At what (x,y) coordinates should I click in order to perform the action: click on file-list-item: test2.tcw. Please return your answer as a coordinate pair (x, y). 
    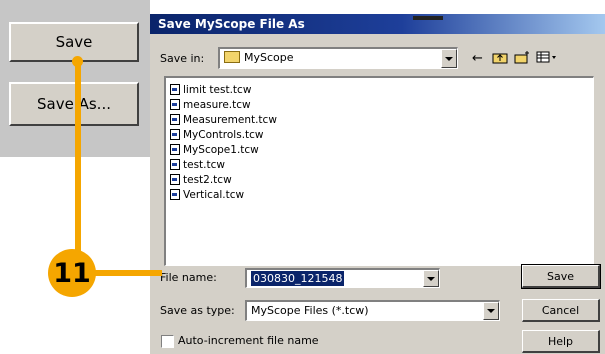
    Looking at the image, I should click on (381, 179).